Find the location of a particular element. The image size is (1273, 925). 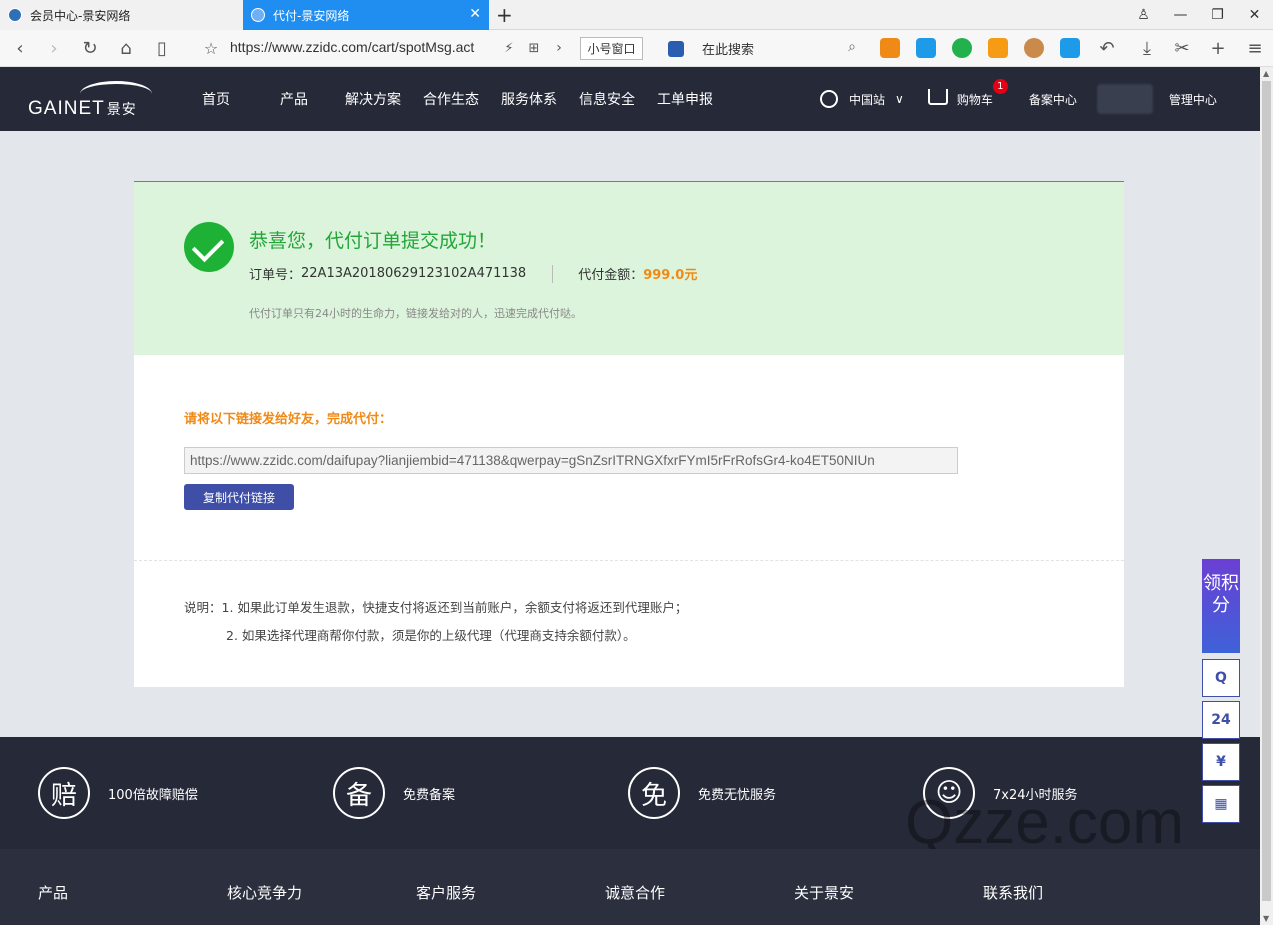

main-nav: 首页 产品 解决方案 合作生态 服务体系 信息安全 工单申报 is located at coordinates (468, 99).